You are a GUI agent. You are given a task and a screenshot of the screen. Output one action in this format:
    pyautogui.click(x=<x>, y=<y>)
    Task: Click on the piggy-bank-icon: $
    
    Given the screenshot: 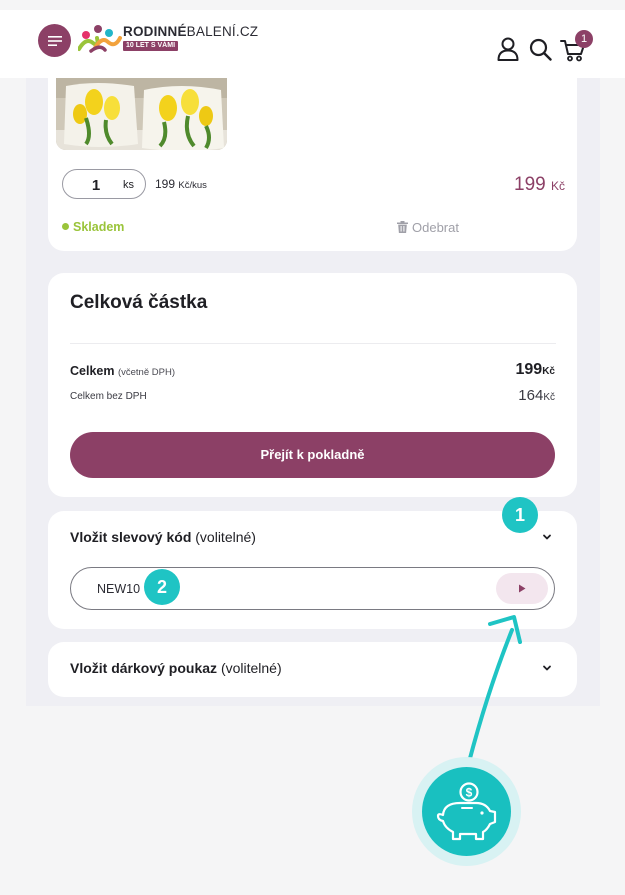 What is the action you would take?
    pyautogui.click(x=466, y=810)
    